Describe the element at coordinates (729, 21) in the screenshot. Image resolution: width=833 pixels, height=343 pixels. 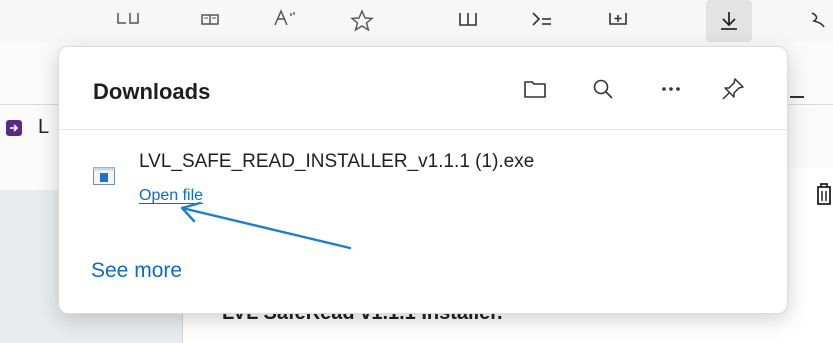
I see `downloads-icon` at that location.